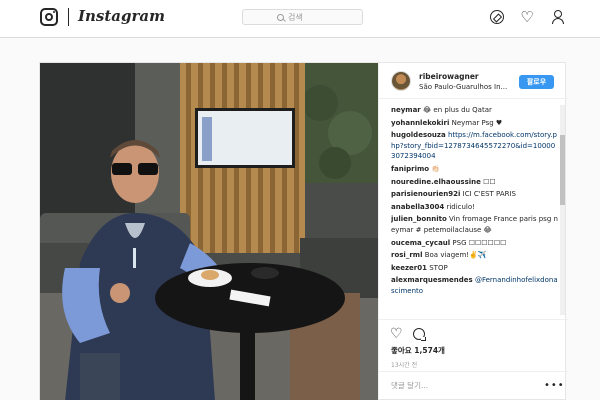  What do you see at coordinates (457, 110) in the screenshot?
I see `comment-text: 😂 en plus du Qatar` at bounding box center [457, 110].